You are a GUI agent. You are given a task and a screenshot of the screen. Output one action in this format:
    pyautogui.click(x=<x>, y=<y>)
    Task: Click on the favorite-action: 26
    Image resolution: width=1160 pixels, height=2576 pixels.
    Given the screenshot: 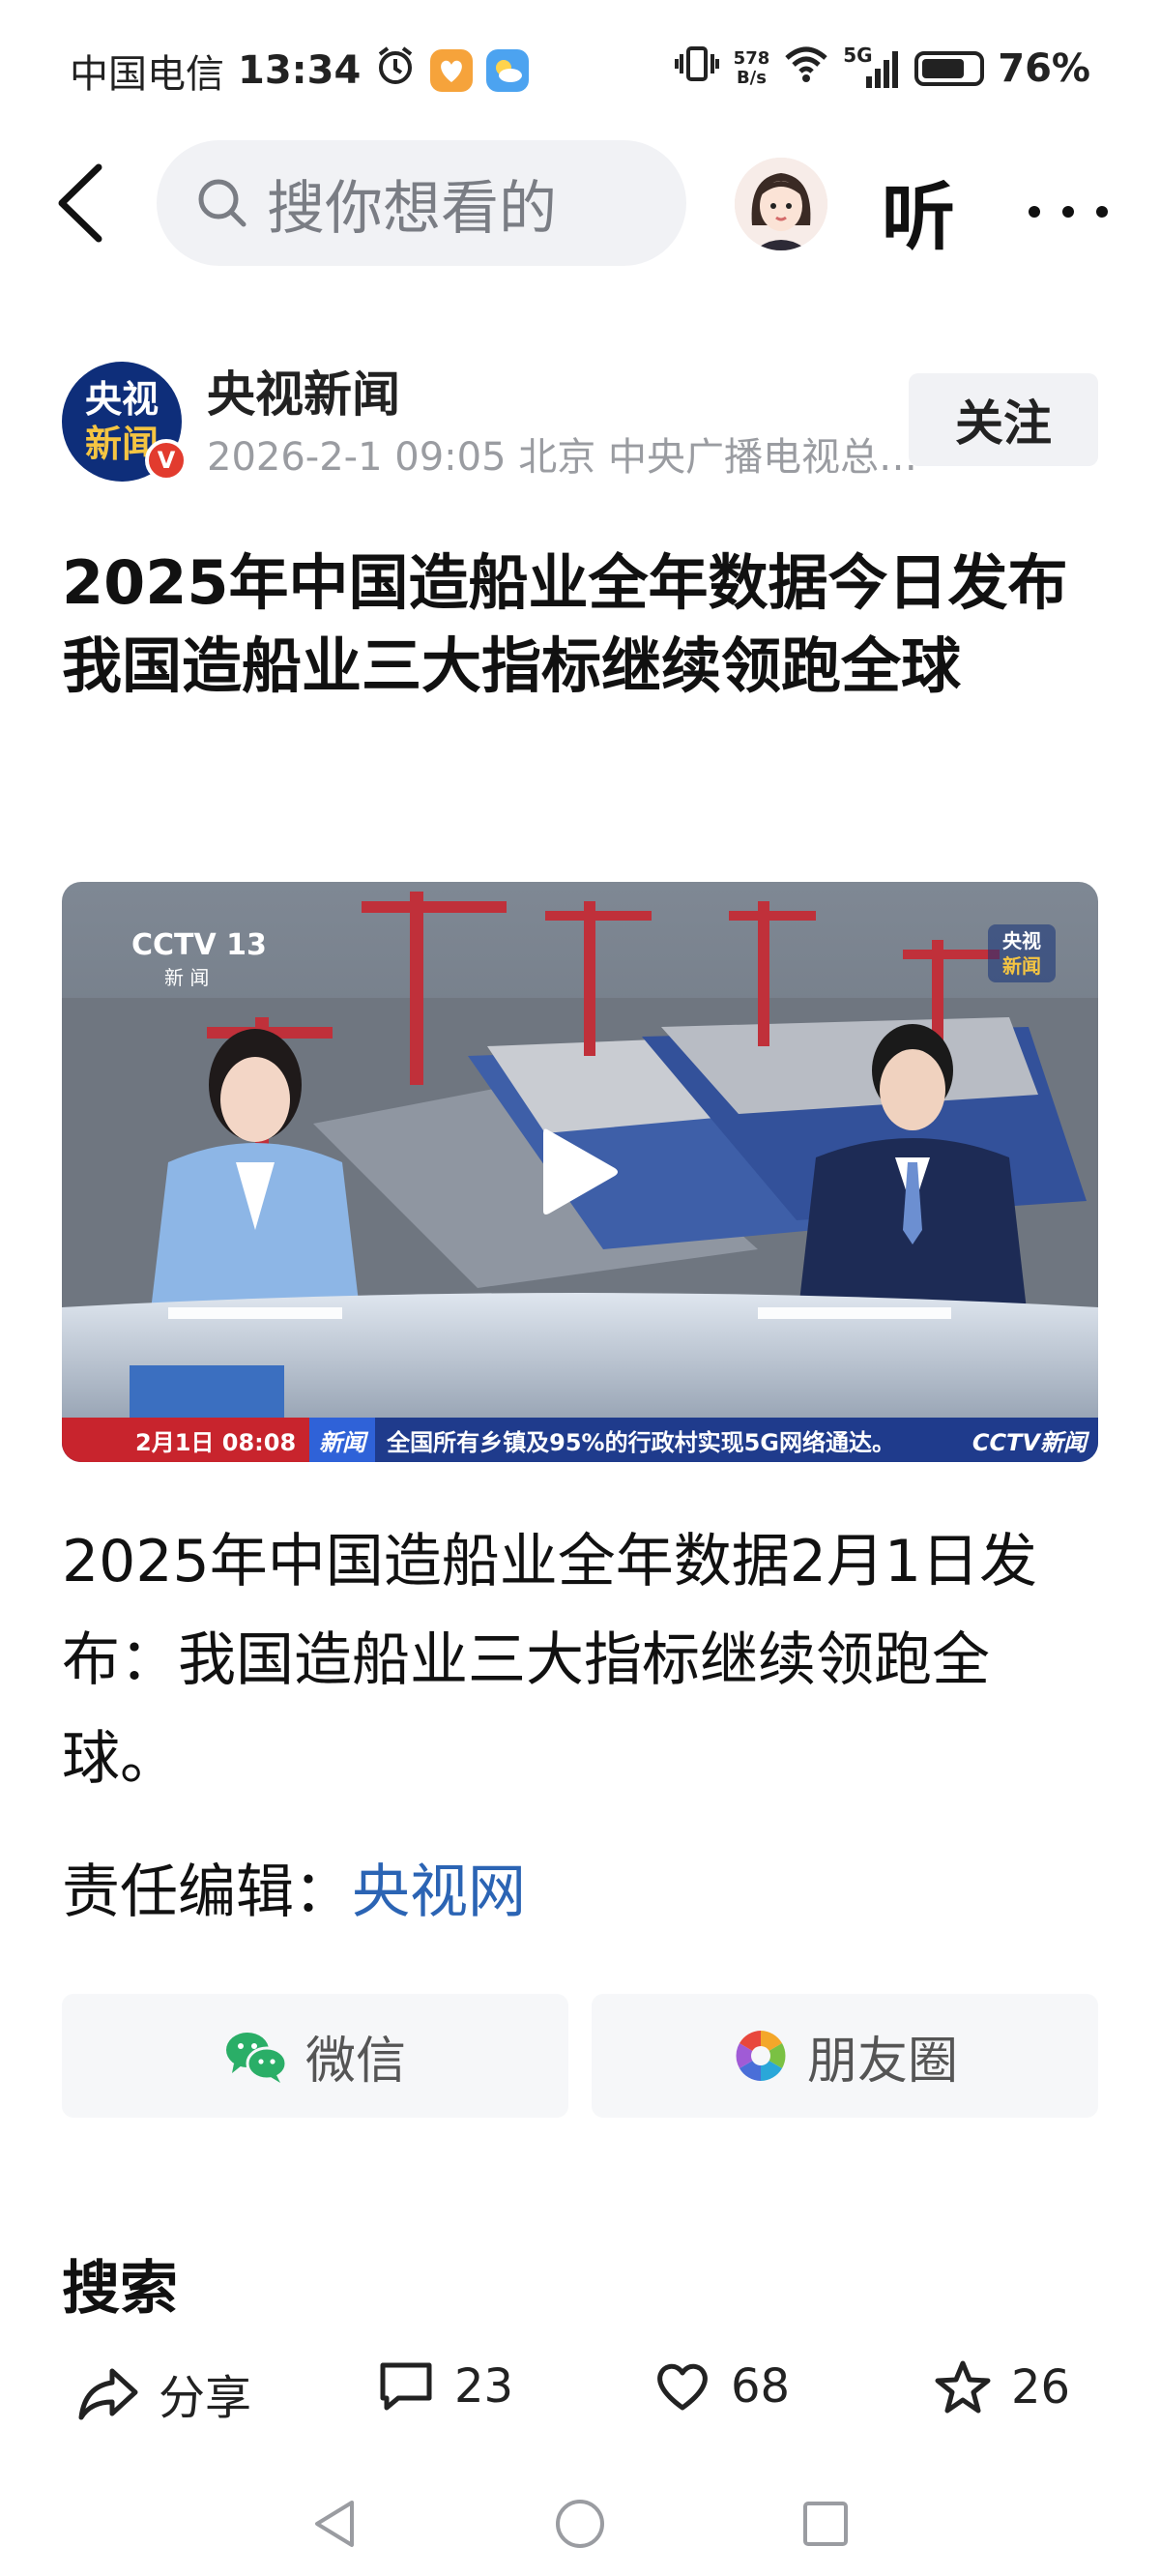 What is the action you would take?
    pyautogui.click(x=1002, y=2387)
    